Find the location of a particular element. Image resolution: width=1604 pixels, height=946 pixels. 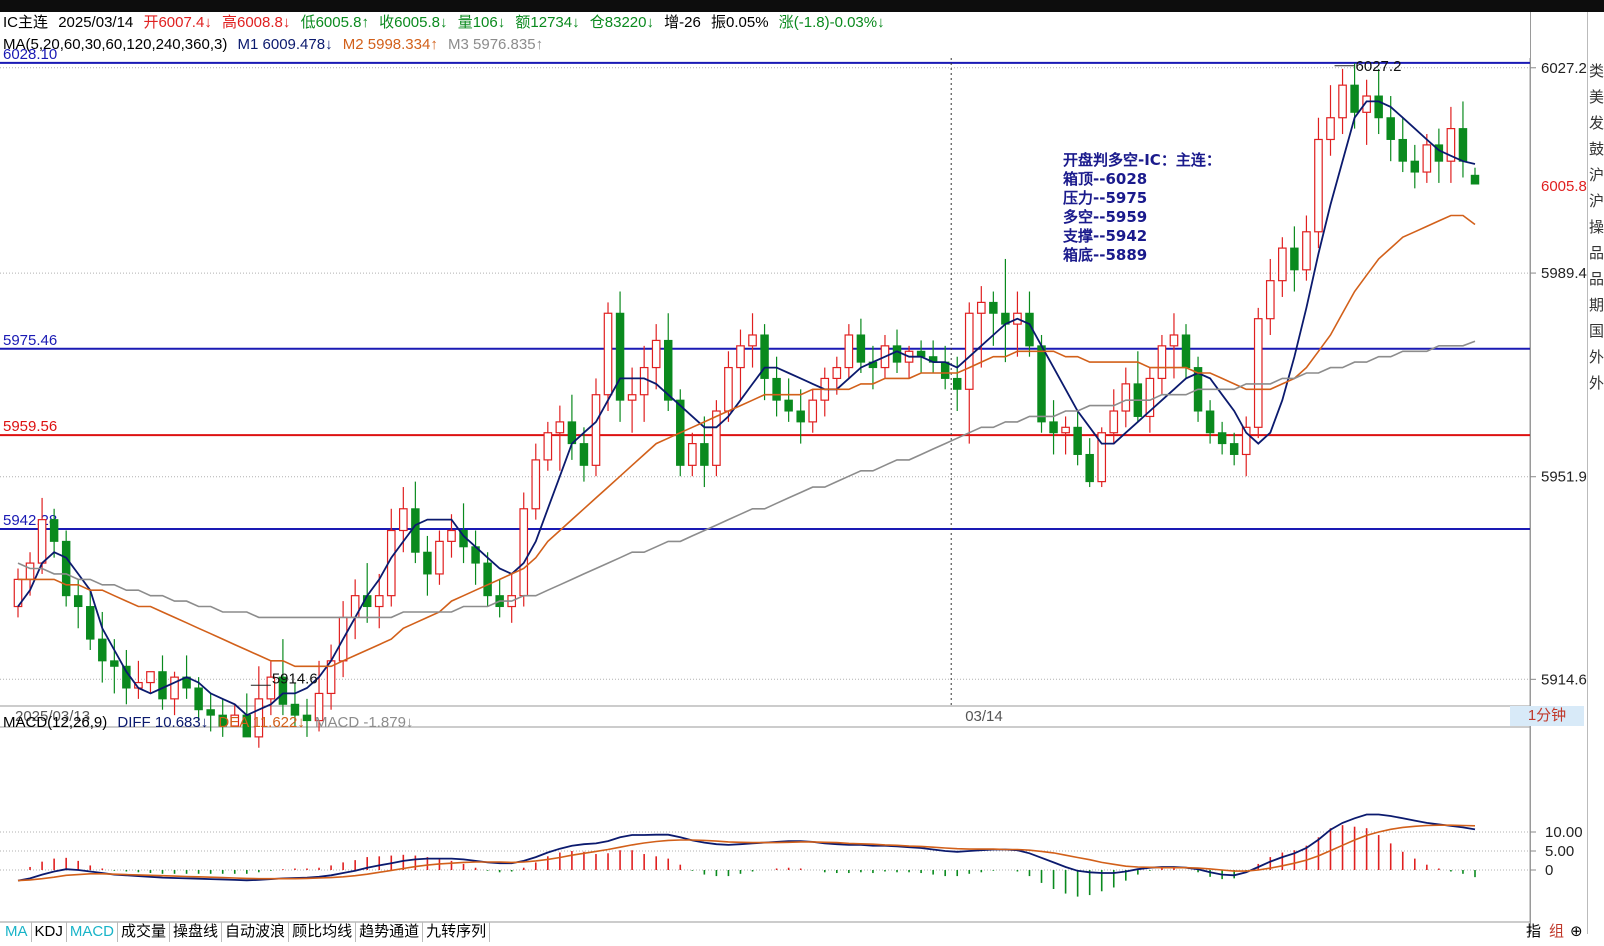

right-panel-char: 品 is located at coordinates (1596, 279).